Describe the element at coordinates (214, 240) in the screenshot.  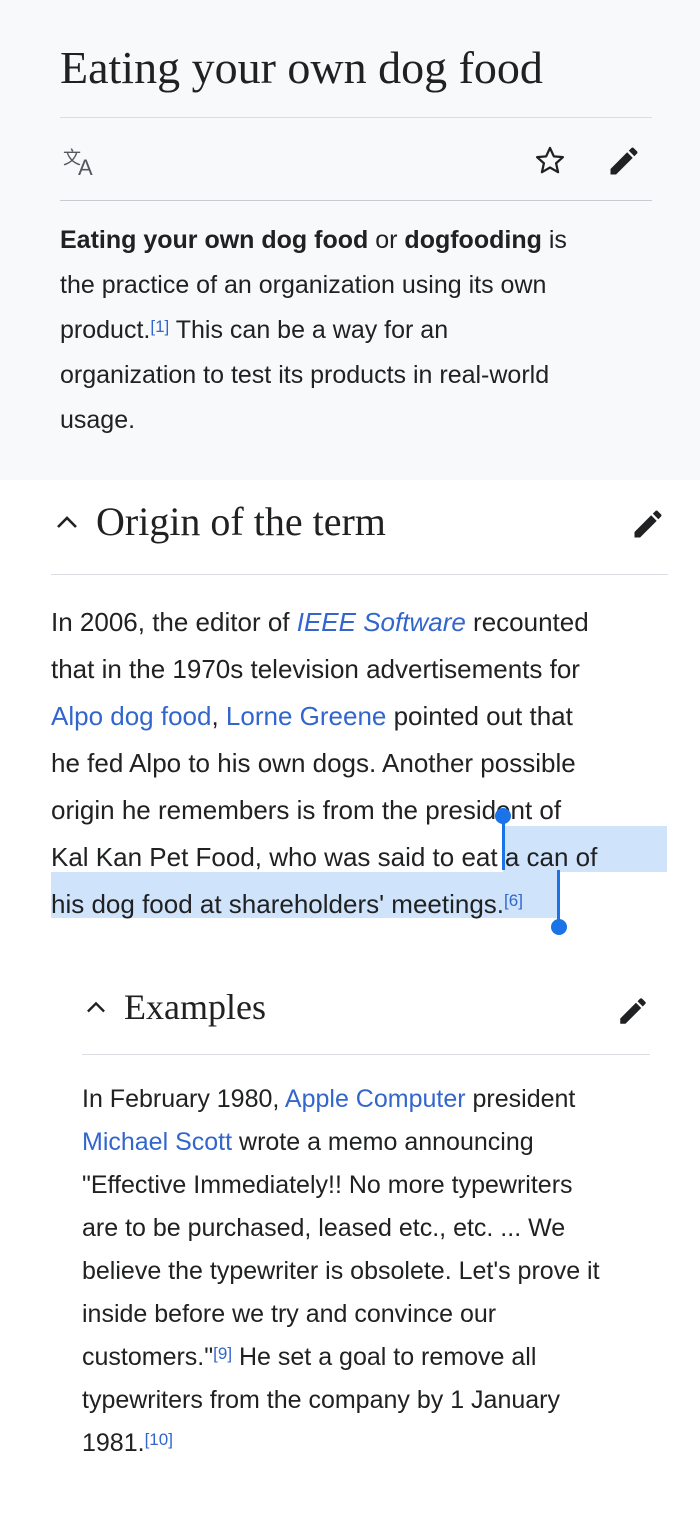
I see `bold-term: Eating your own dog food` at that location.